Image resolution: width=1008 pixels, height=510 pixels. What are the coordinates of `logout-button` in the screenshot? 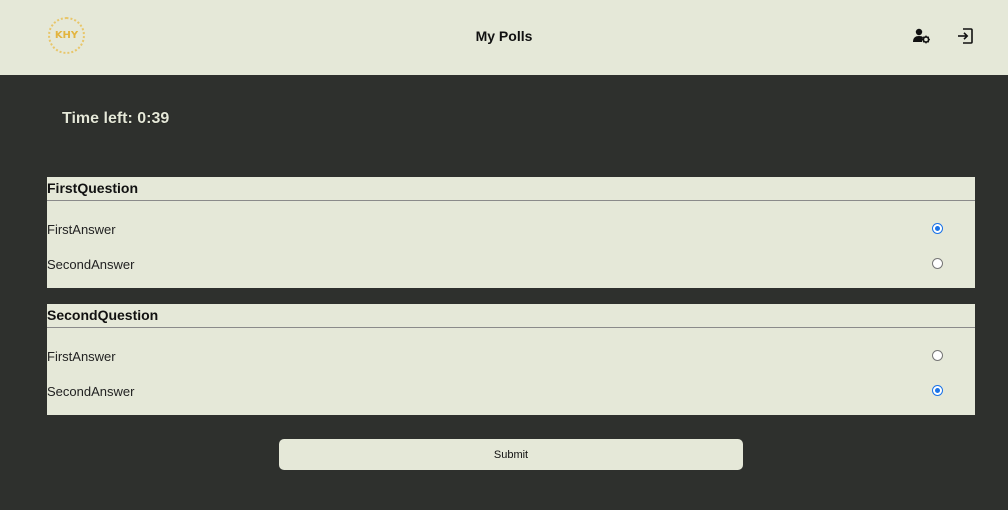 It's located at (965, 36).